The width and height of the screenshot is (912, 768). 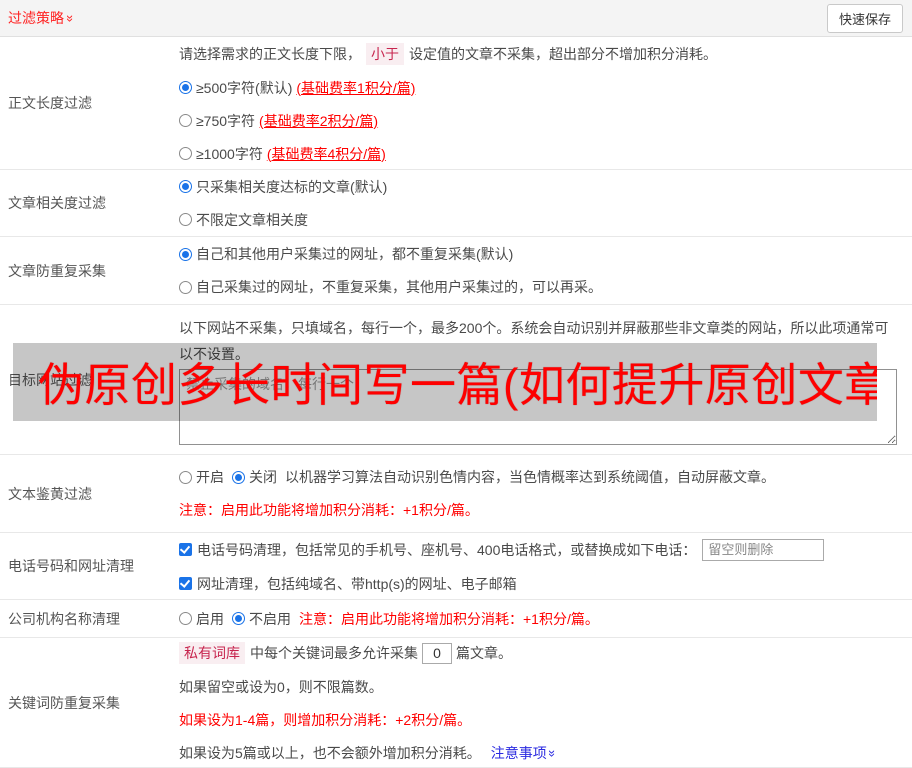 I want to click on row-company-clean: 公司机构名称清理 启用 不启用 注意：启用此功能将增加积分消耗：+1积分/篇。, so click(x=456, y=619).